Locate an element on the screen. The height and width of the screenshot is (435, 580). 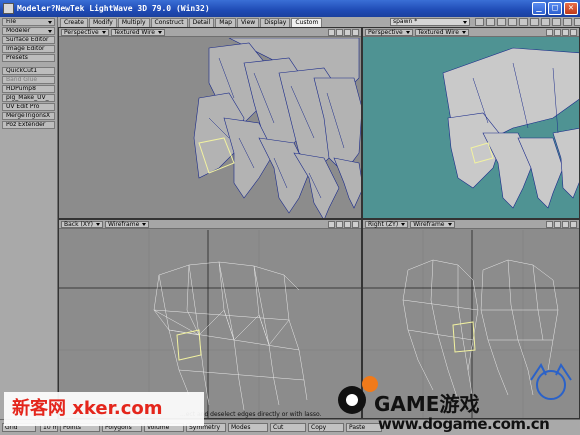
viewport-header: Right (ZY) Wireframe is located at coordinates (471, 224).